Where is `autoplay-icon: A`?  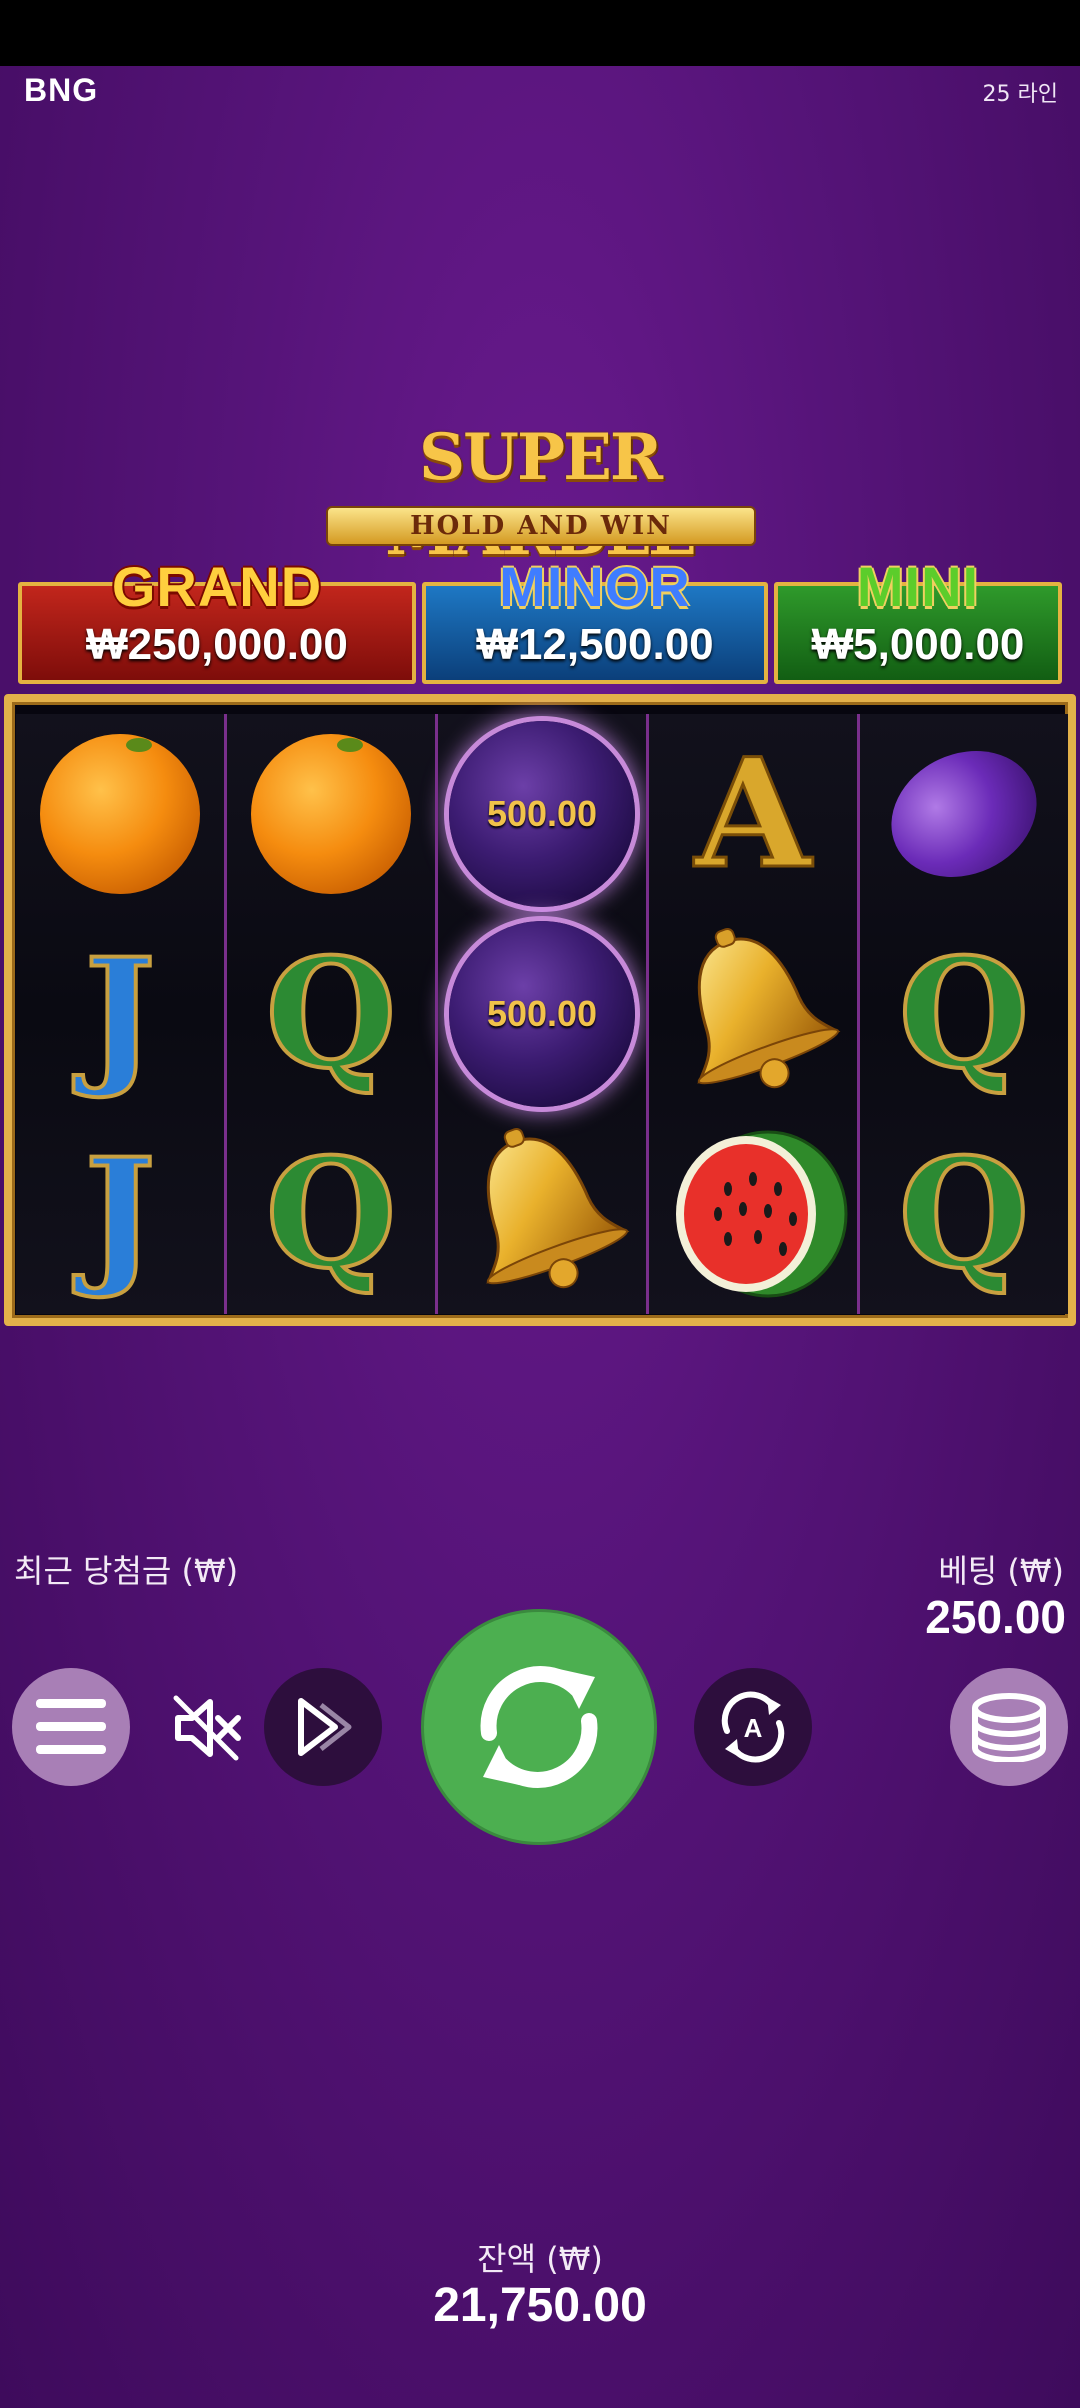 autoplay-icon: A is located at coordinates (753, 1727).